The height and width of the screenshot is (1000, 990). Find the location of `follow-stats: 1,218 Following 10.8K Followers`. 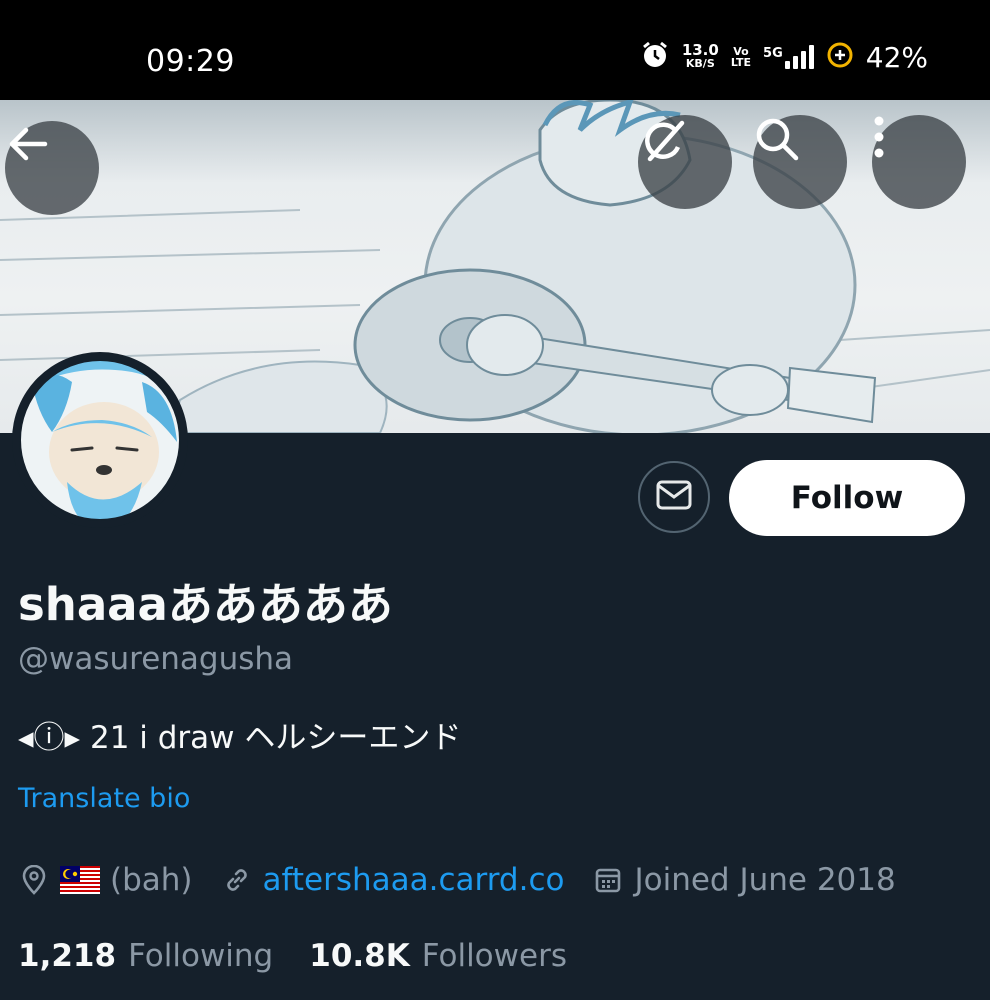

follow-stats: 1,218 Following 10.8K Followers is located at coordinates (310, 956).